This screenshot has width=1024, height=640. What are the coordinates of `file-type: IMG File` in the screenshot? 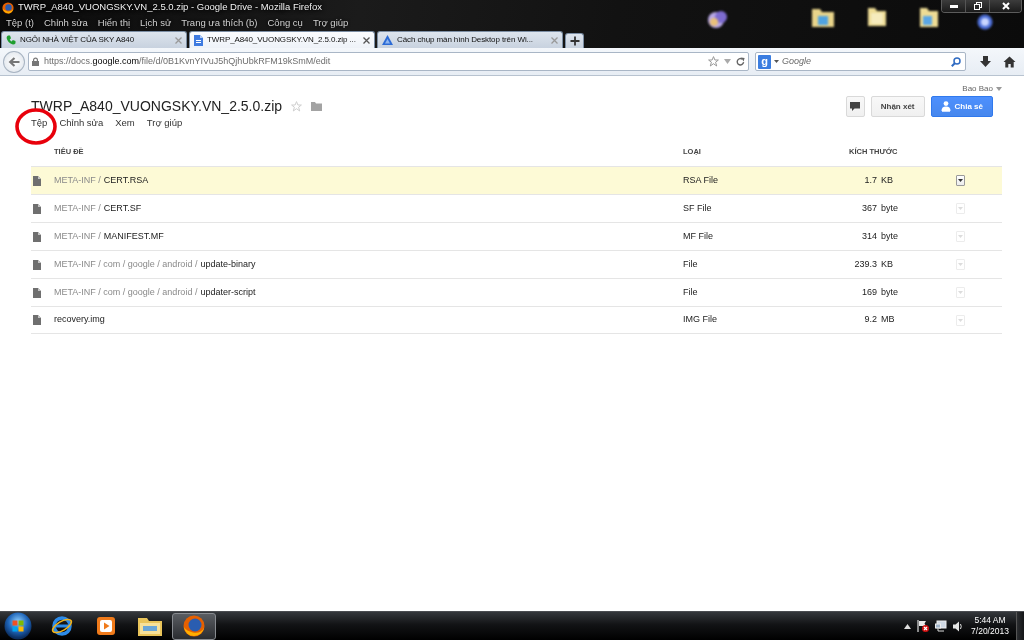 It's located at (700, 320).